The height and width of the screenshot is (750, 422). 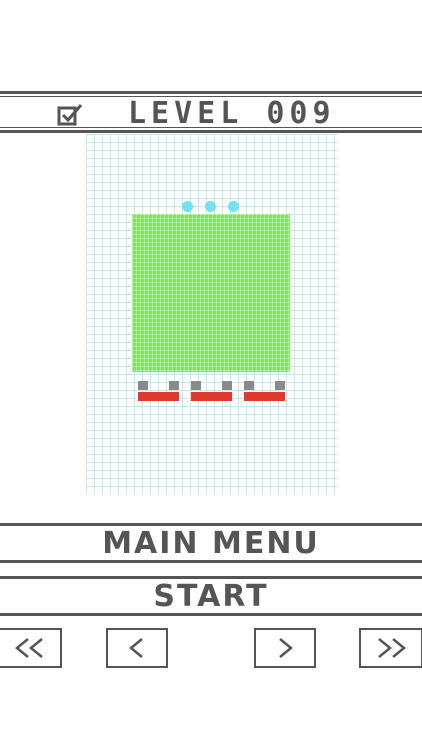 What do you see at coordinates (70, 115) in the screenshot?
I see `checkbox-checked-icon` at bounding box center [70, 115].